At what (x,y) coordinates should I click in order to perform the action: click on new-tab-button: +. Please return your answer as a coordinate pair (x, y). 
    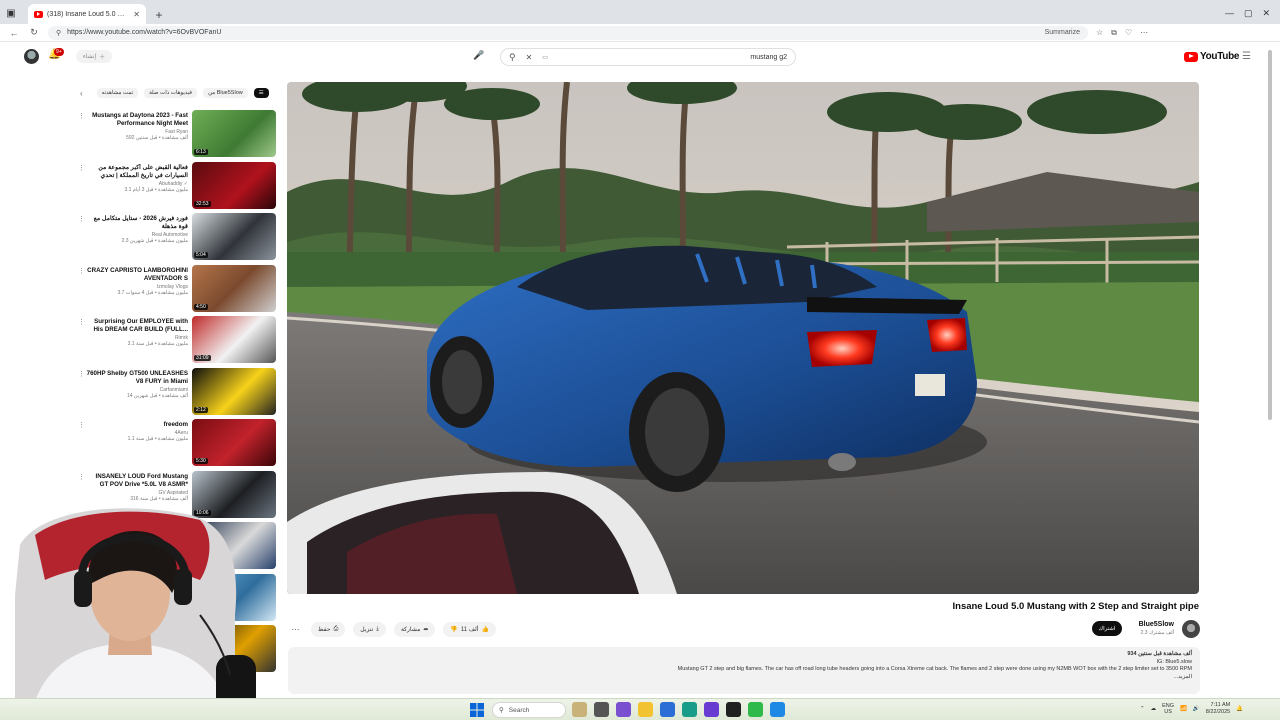
    Looking at the image, I should click on (159, 15).